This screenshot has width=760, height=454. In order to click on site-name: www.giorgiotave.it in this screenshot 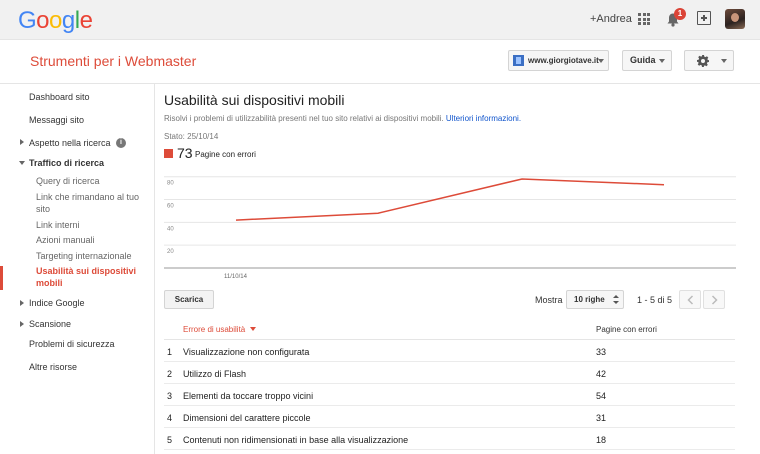, I will do `click(563, 60)`.